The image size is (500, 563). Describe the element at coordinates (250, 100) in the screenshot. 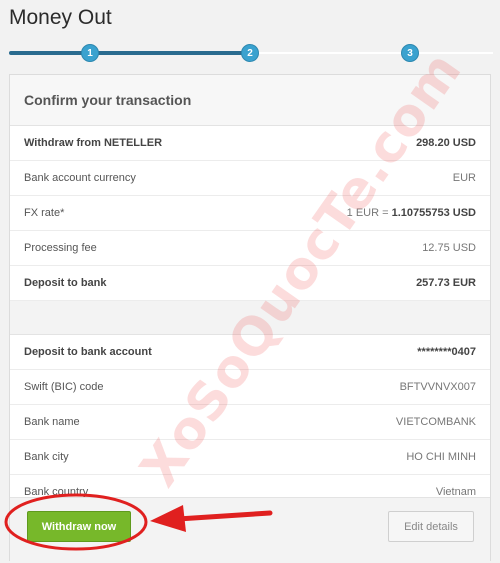

I see `card-title: Confirm your transaction` at that location.